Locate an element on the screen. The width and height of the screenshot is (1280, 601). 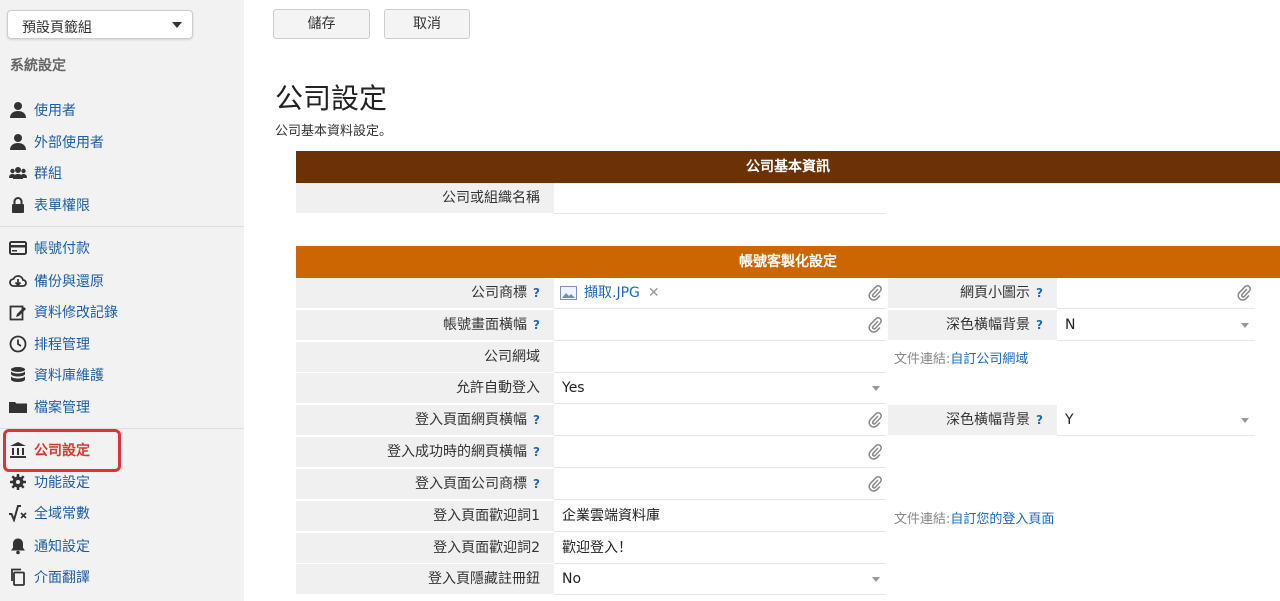
welcome1-input: 企業雲端資料庫 is located at coordinates (720, 516).